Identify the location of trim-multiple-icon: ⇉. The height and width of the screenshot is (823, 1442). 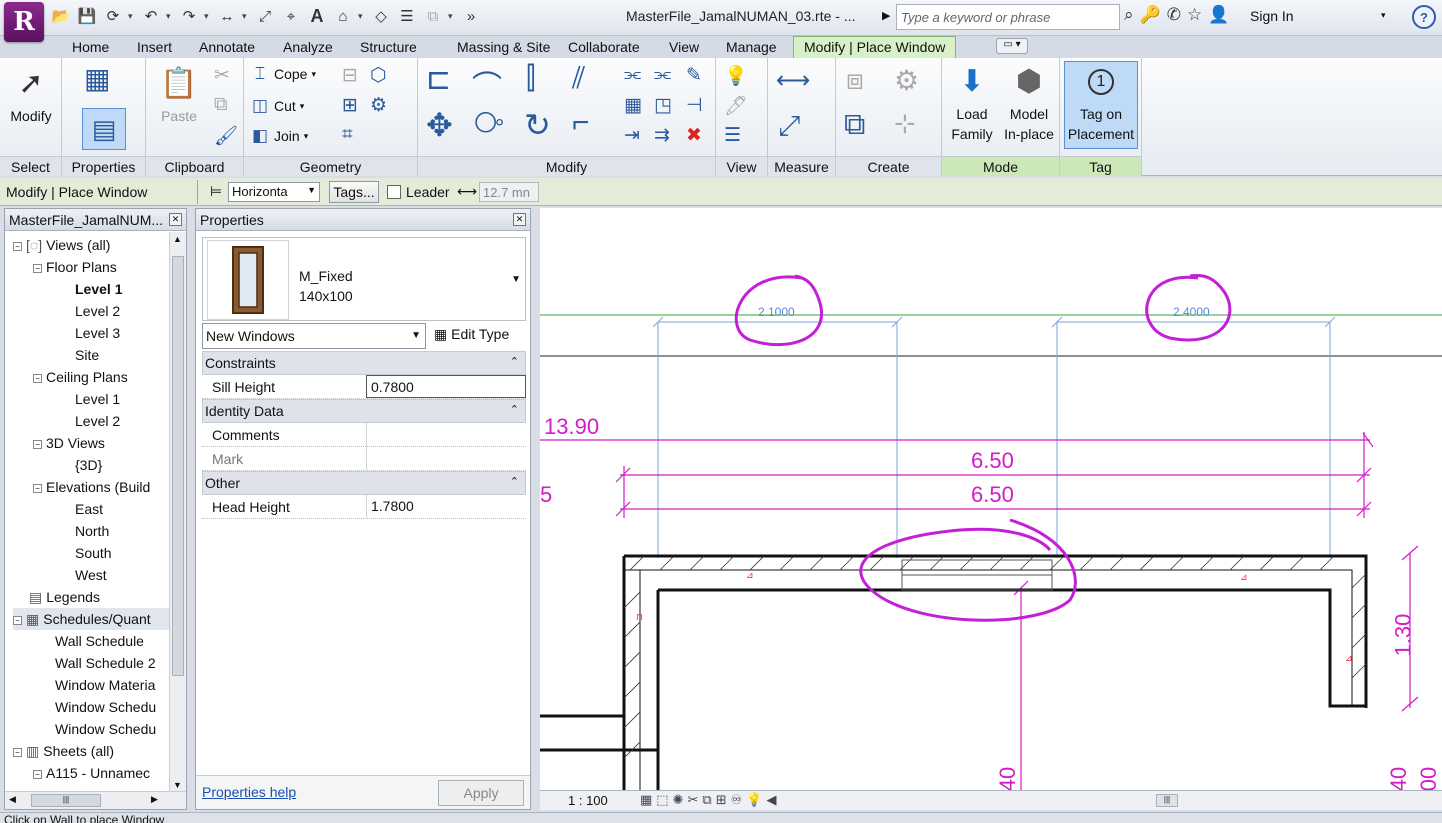
(662, 135).